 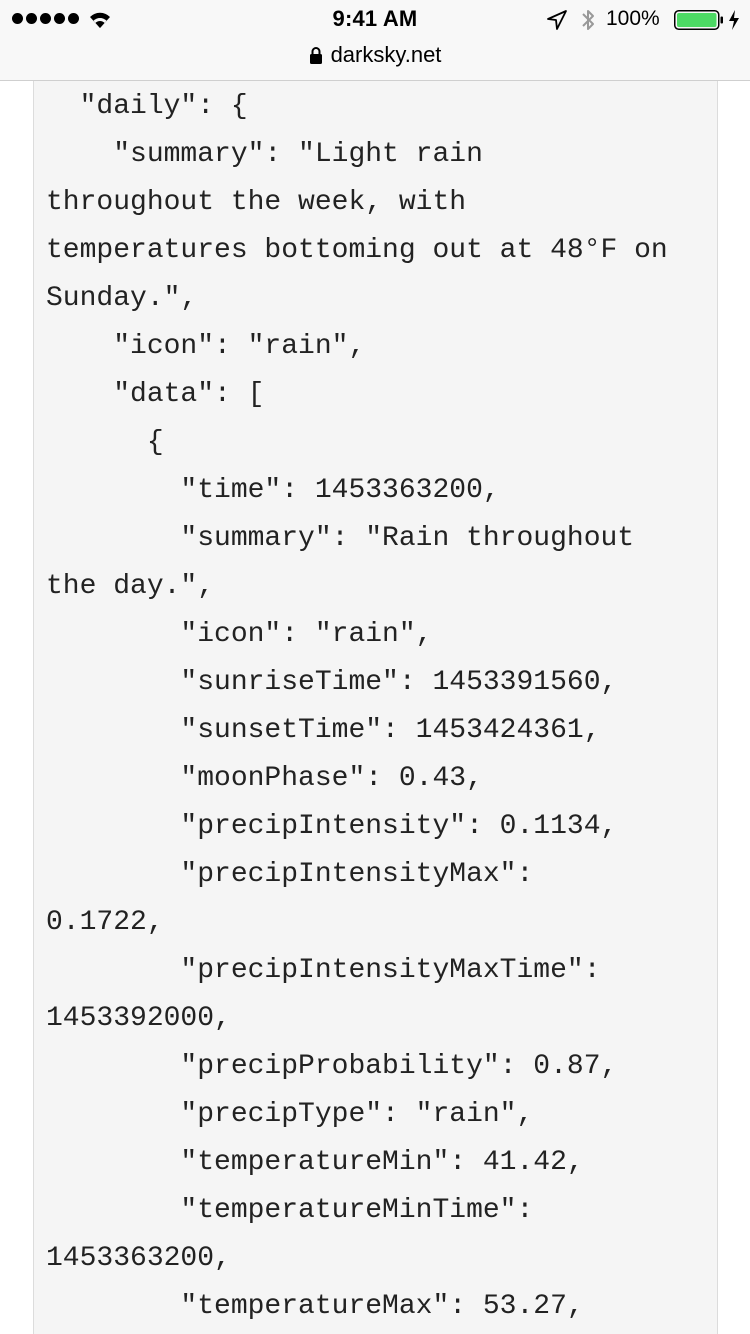 I want to click on location-arrow-icon, so click(x=557, y=20).